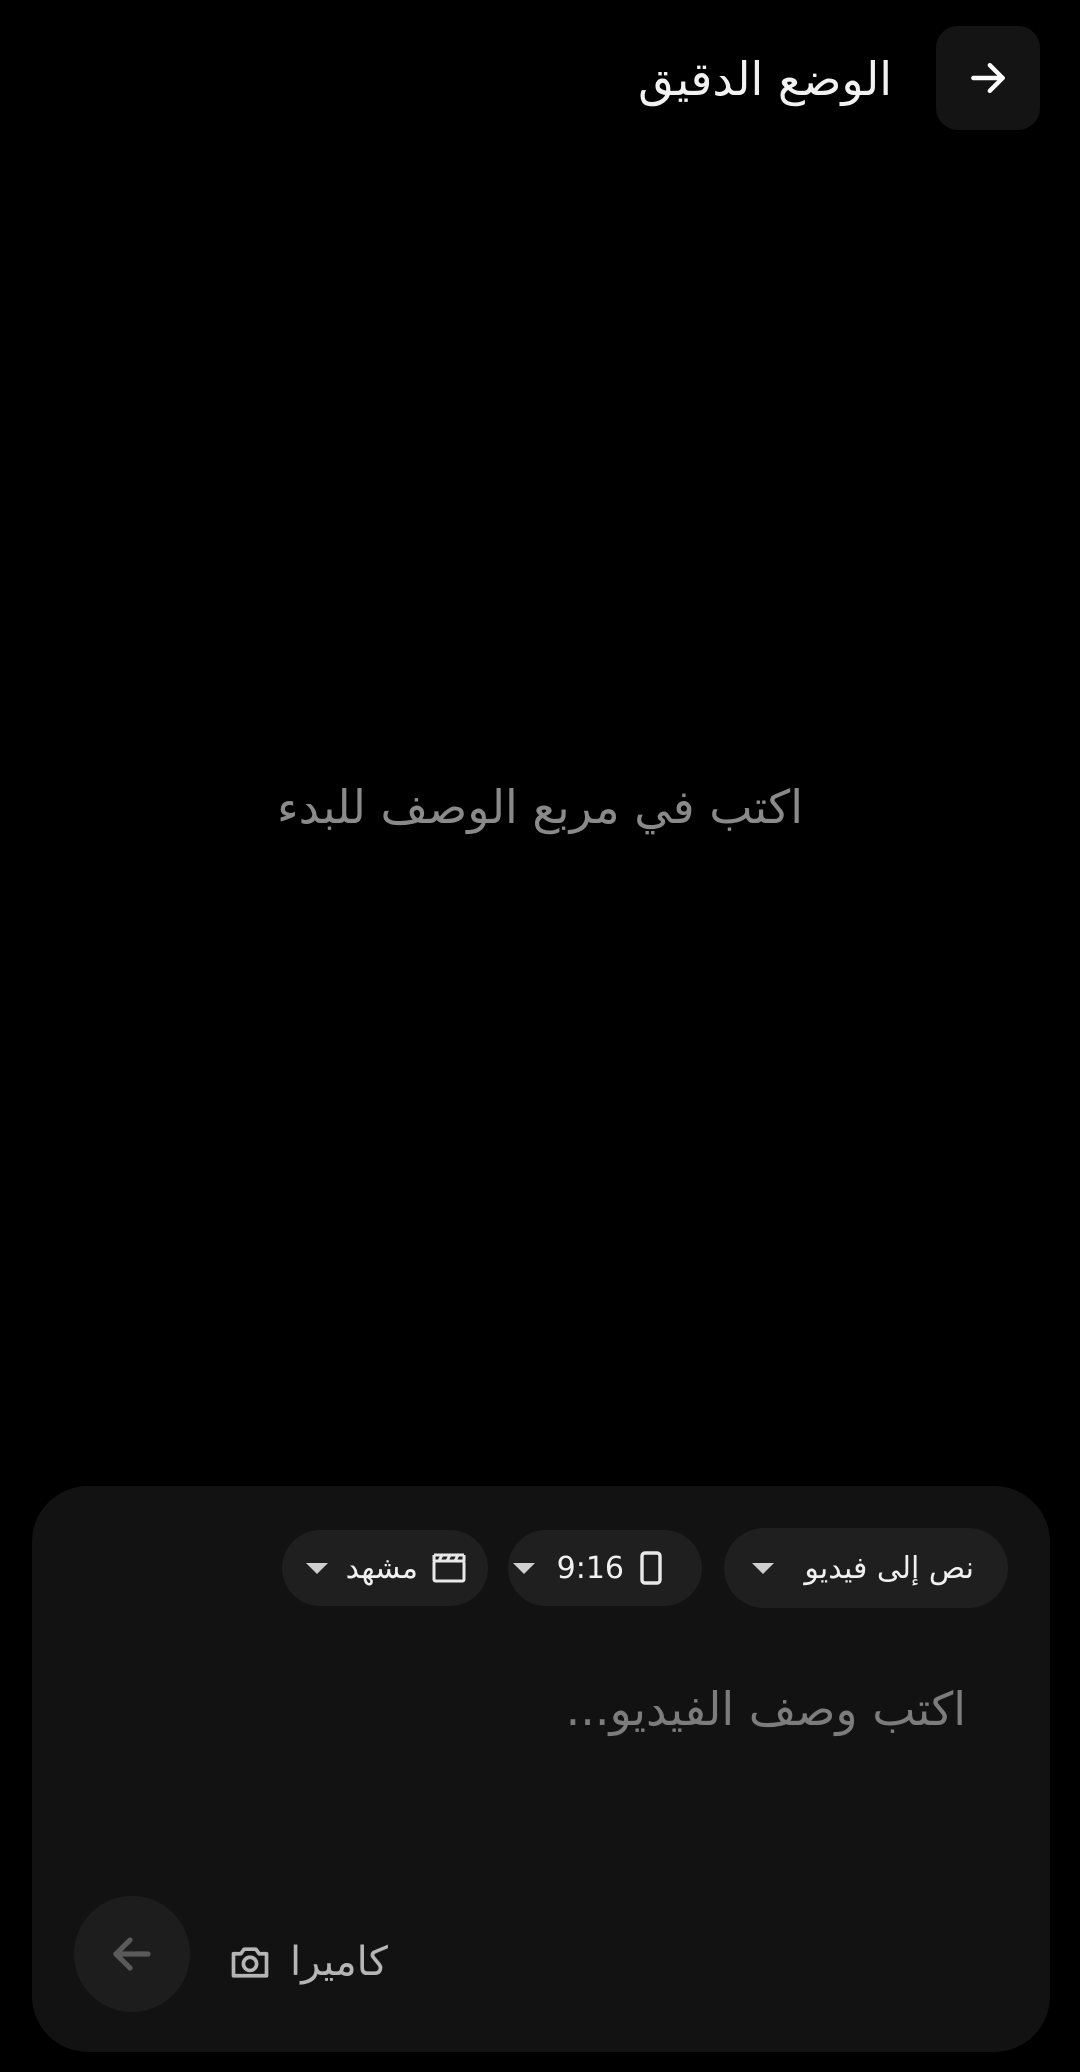 This screenshot has height=2072, width=1080. I want to click on back-button, so click(988, 78).